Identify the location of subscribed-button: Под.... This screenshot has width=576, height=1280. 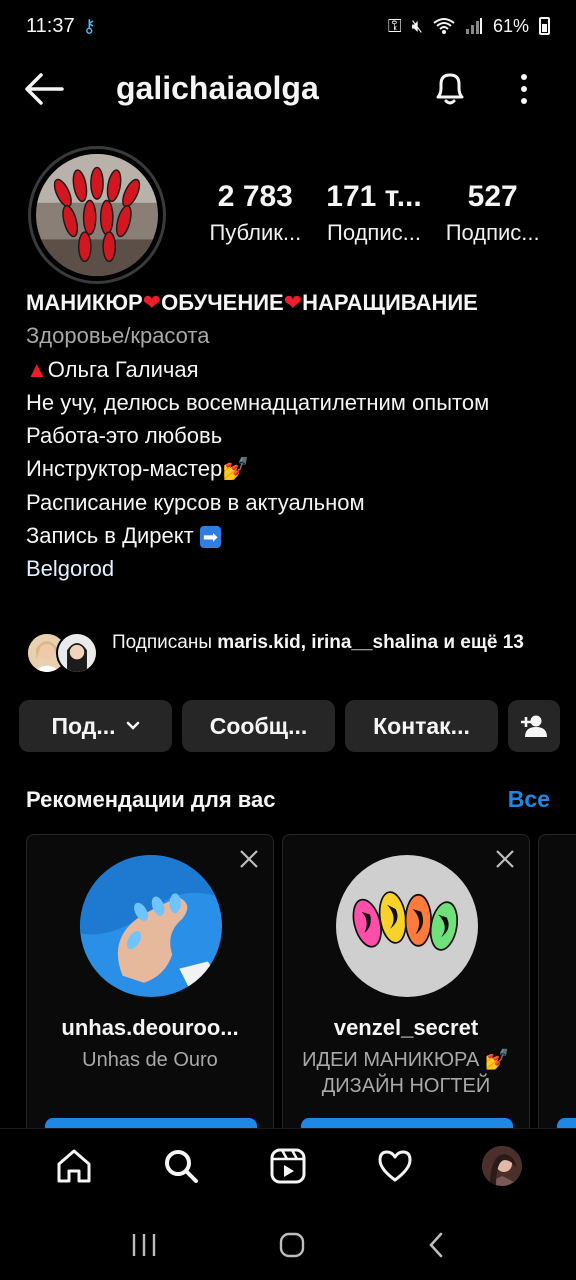
(95, 726).